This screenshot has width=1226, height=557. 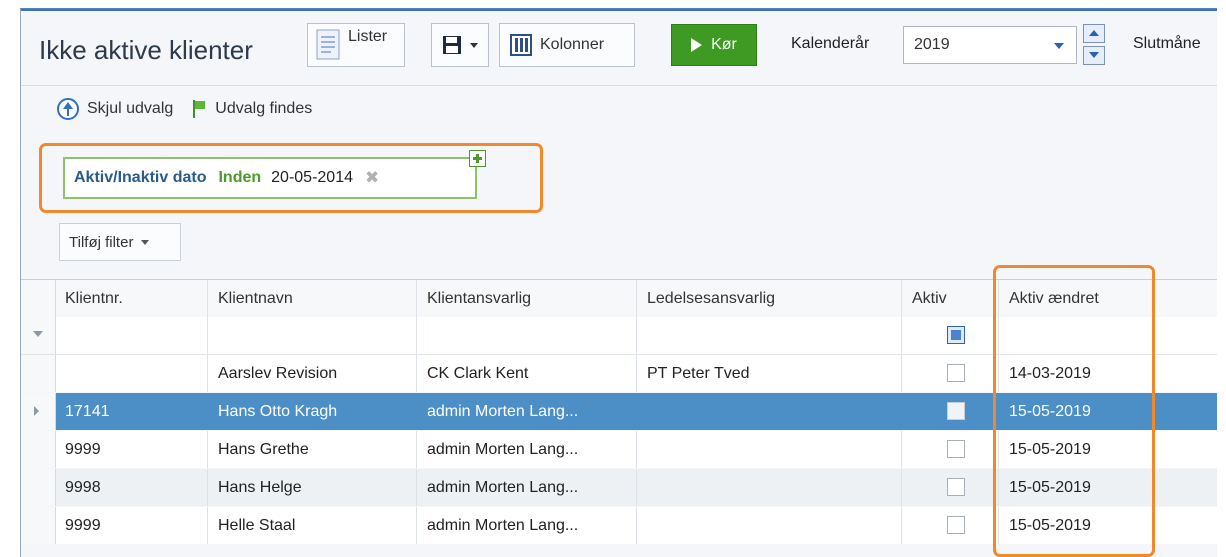 I want to click on column-header-client-number: Klientnr., so click(x=131, y=298).